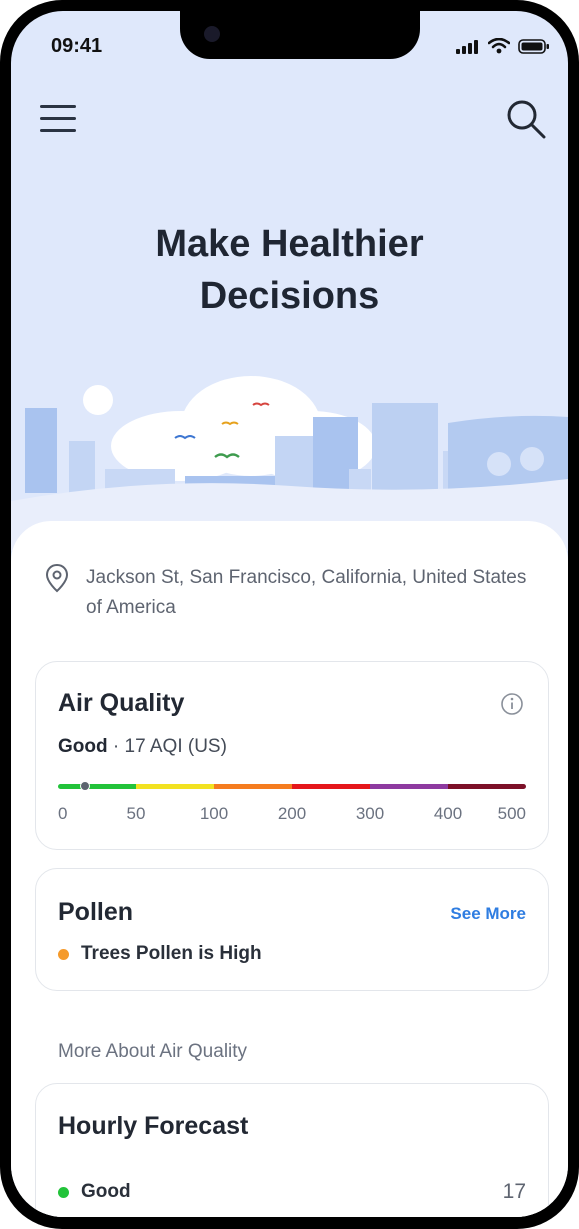  Describe the element at coordinates (292, 1150) in the screenshot. I see `hourly-forecast-card: Hourly Forecast Good 17` at that location.